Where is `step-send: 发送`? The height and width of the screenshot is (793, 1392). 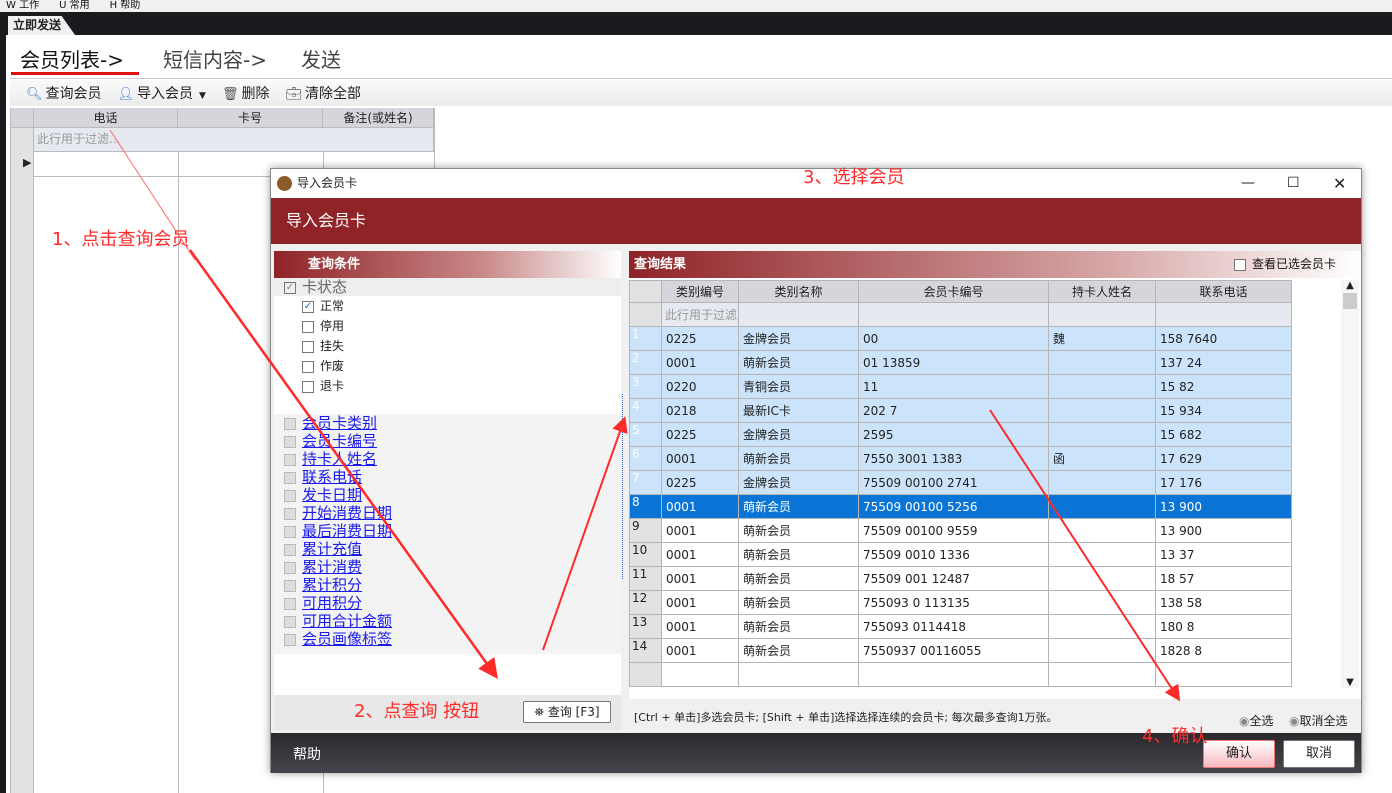 step-send: 发送 is located at coordinates (321, 58).